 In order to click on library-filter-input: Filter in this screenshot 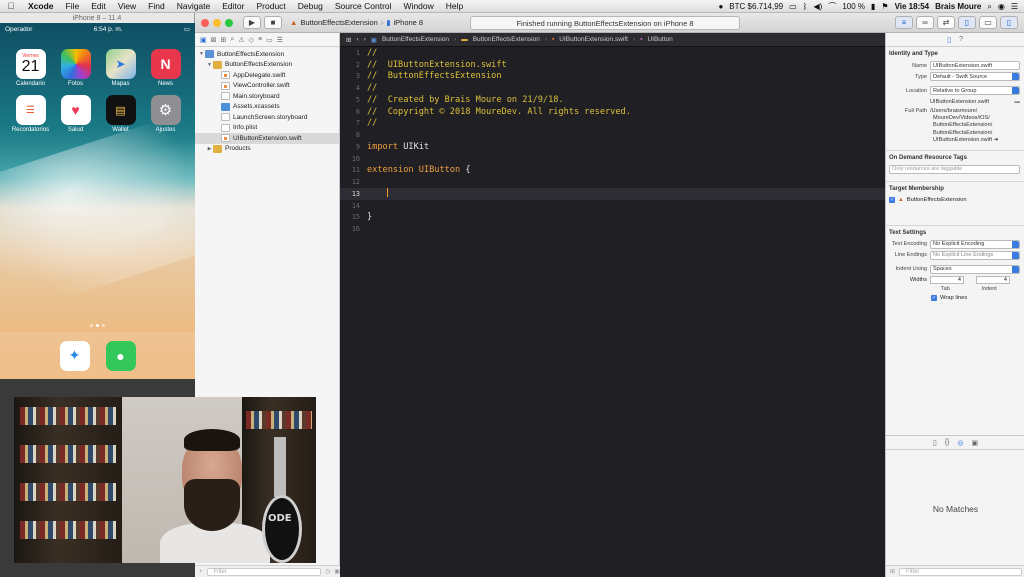, I will do `click(960, 571)`.